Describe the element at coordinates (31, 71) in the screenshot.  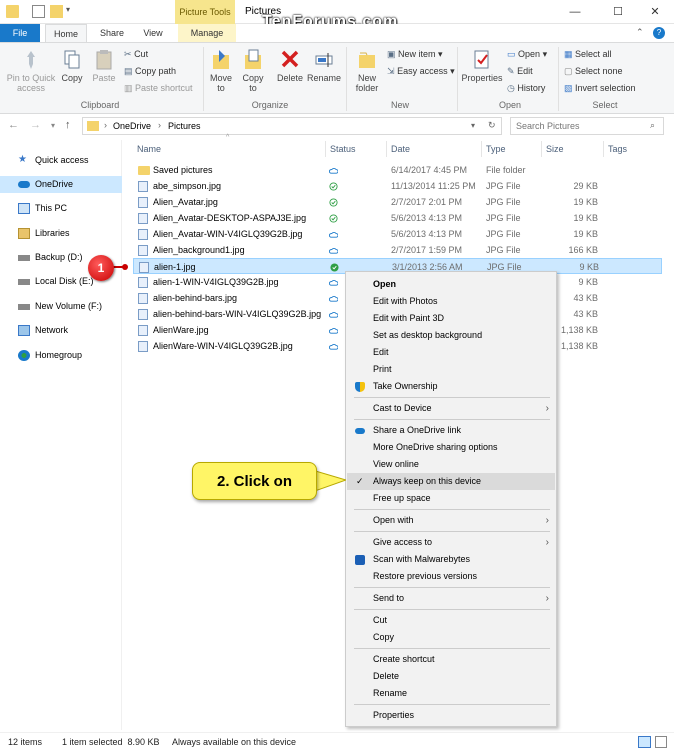
I see `pin-quick-access-button: Pin to Quick access` at that location.